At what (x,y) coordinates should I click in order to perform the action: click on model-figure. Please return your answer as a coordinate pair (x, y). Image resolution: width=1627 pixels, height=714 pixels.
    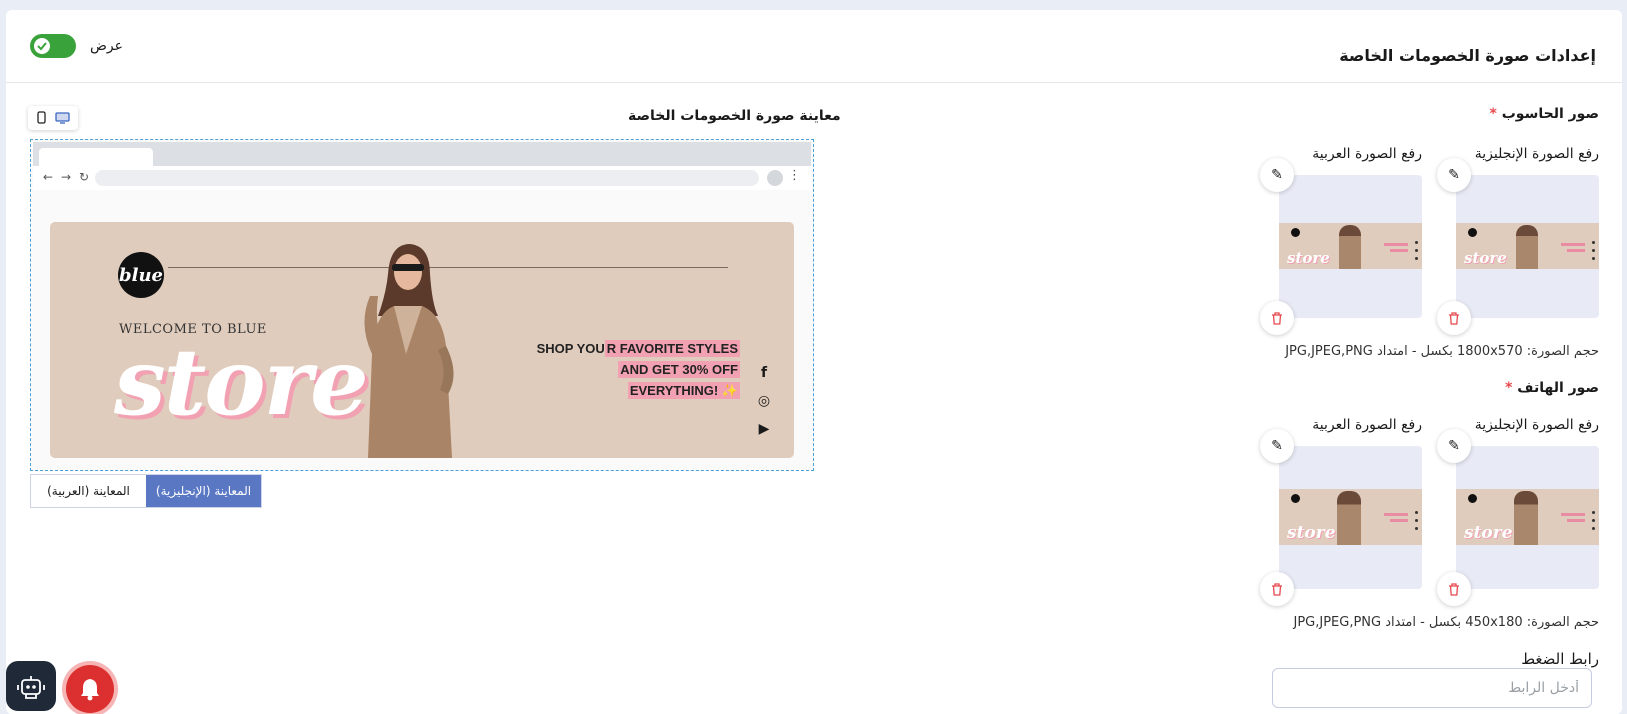
    Looking at the image, I should click on (409, 351).